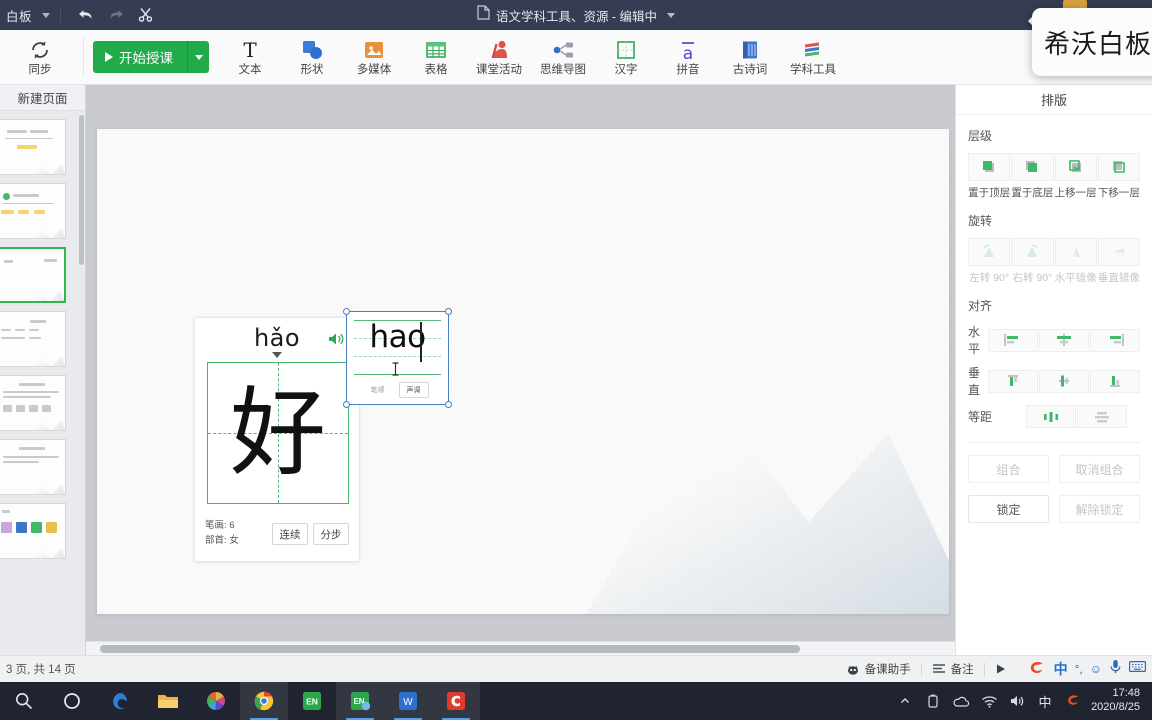 The height and width of the screenshot is (720, 1152). Describe the element at coordinates (1115, 381) in the screenshot. I see `align-bottom-button` at that location.